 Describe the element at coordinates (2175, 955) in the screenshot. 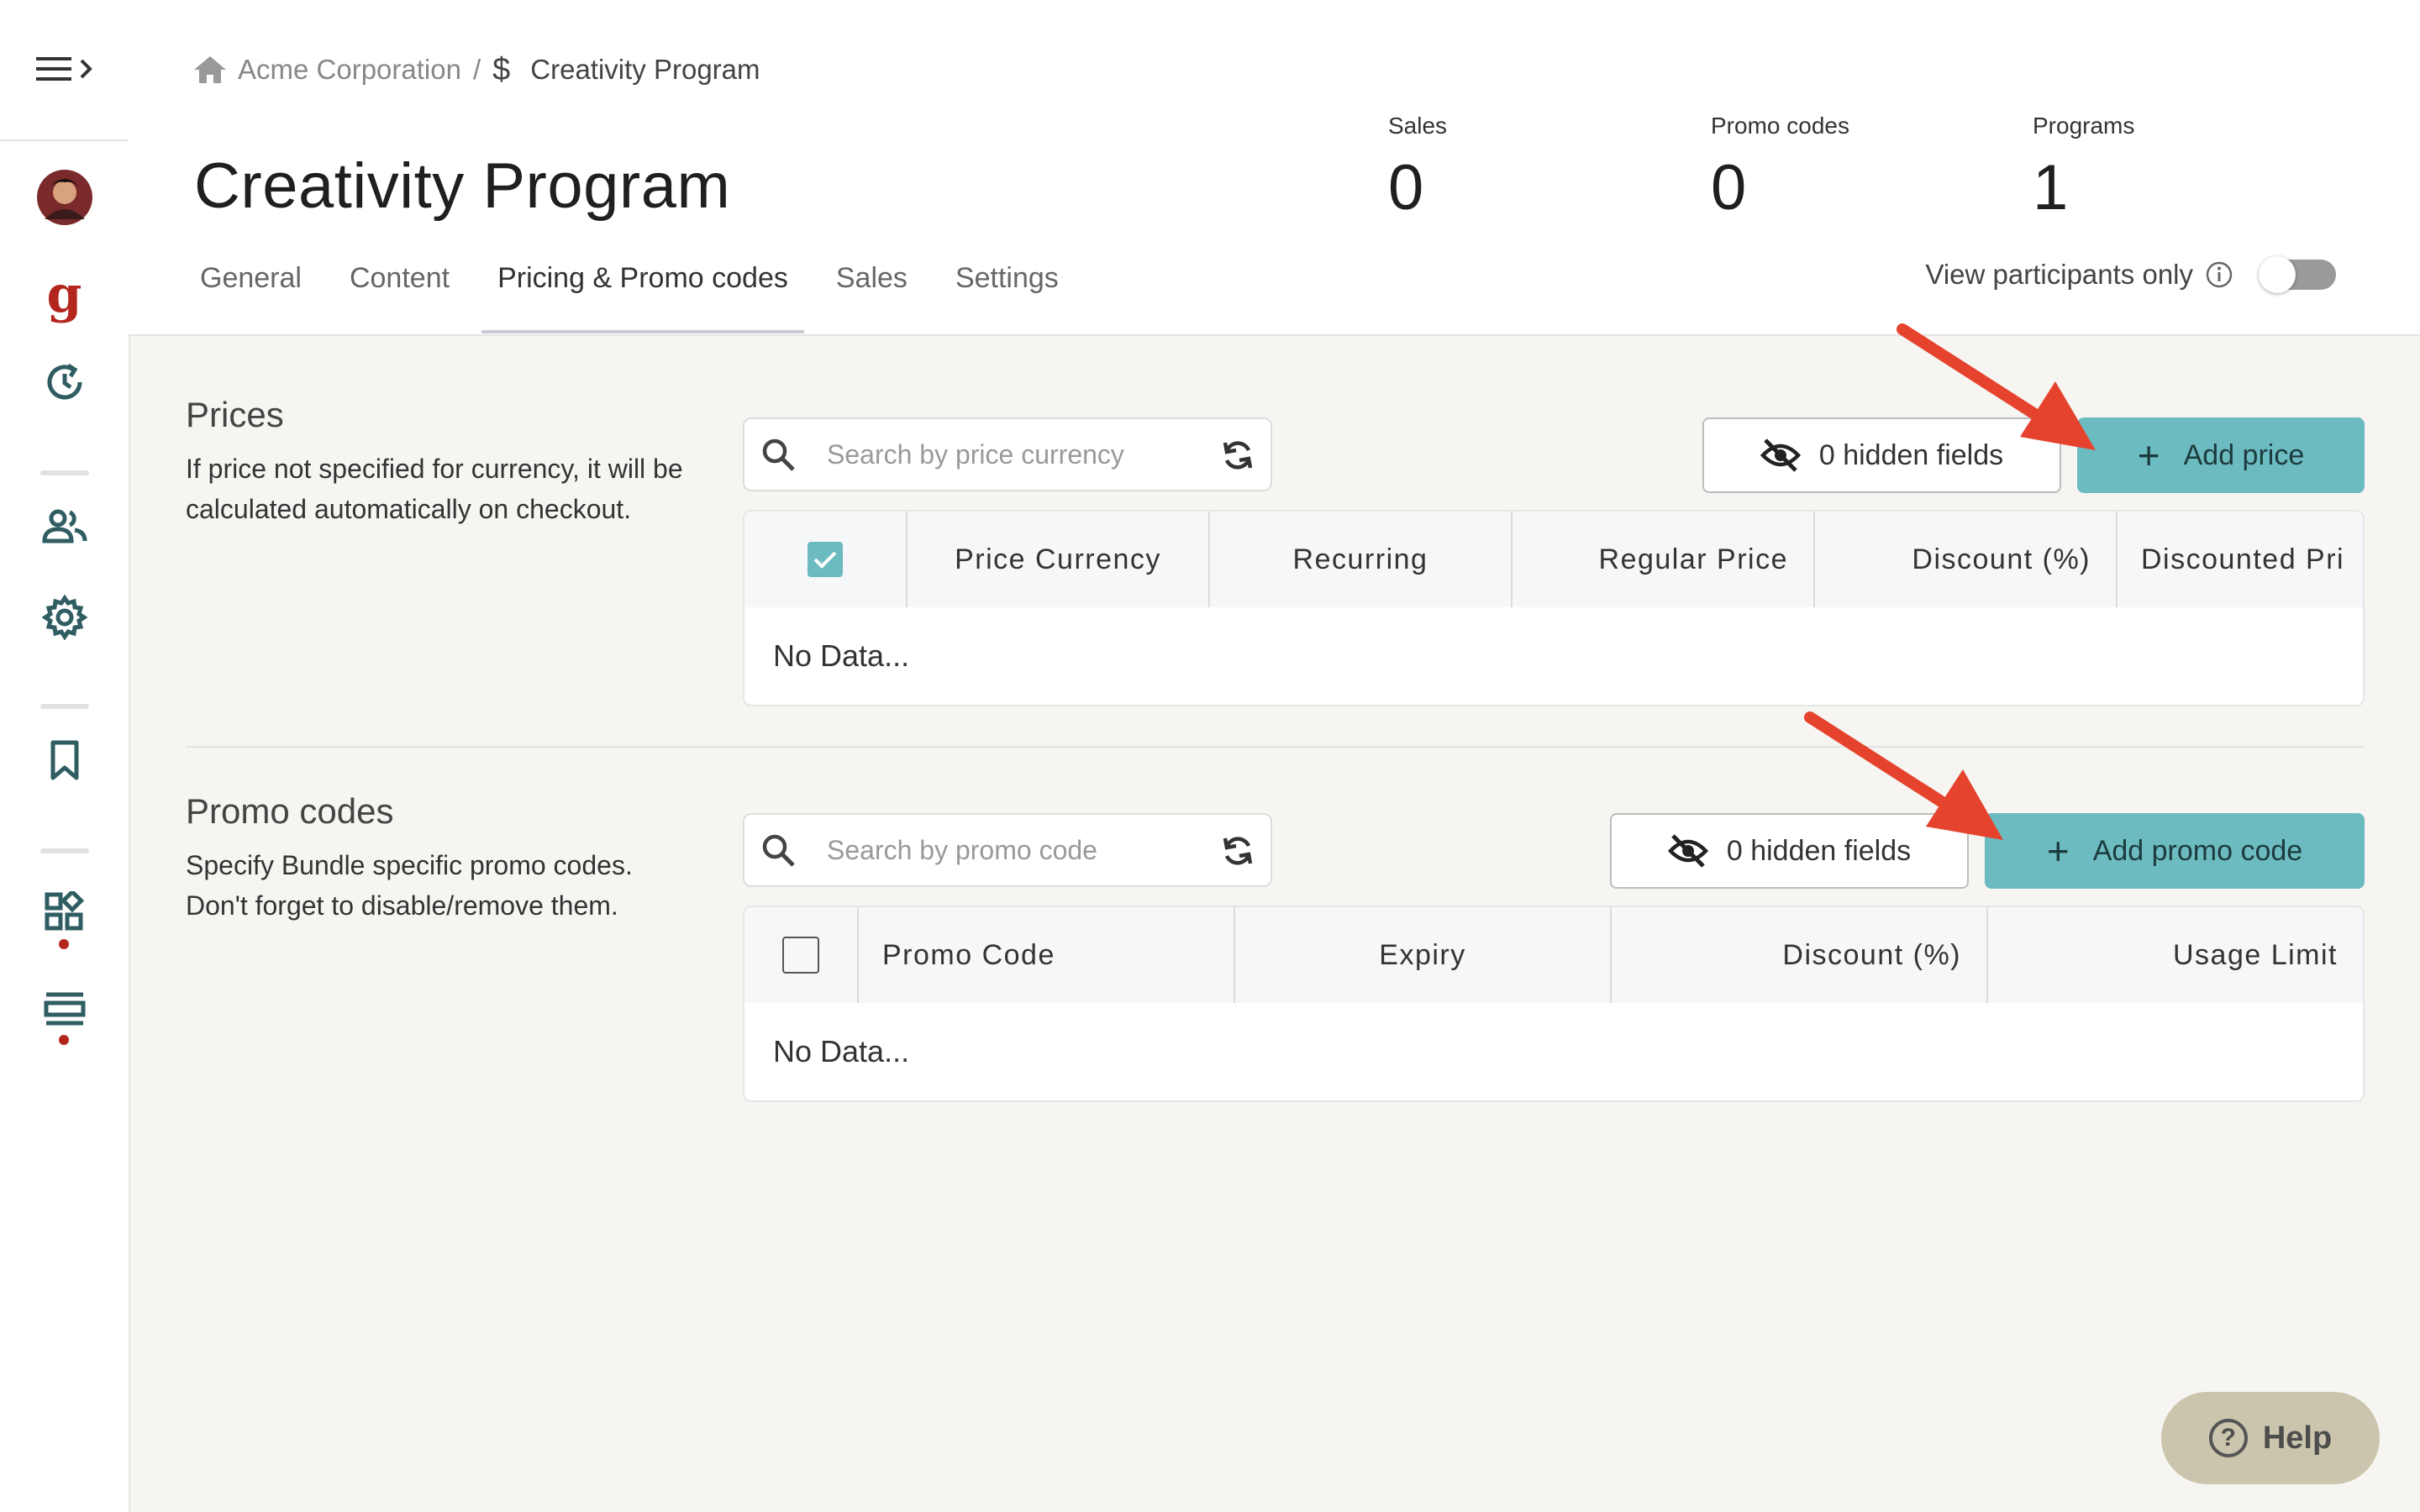

I see `column-header-usage-limit: Usage Limit` at that location.